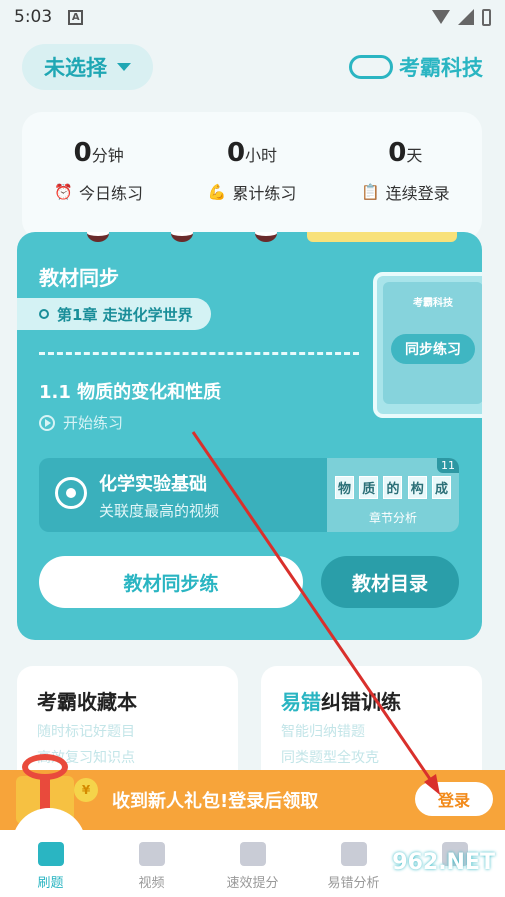 The height and width of the screenshot is (897, 505). What do you see at coordinates (466, 17) in the screenshot?
I see `signal-icon` at bounding box center [466, 17].